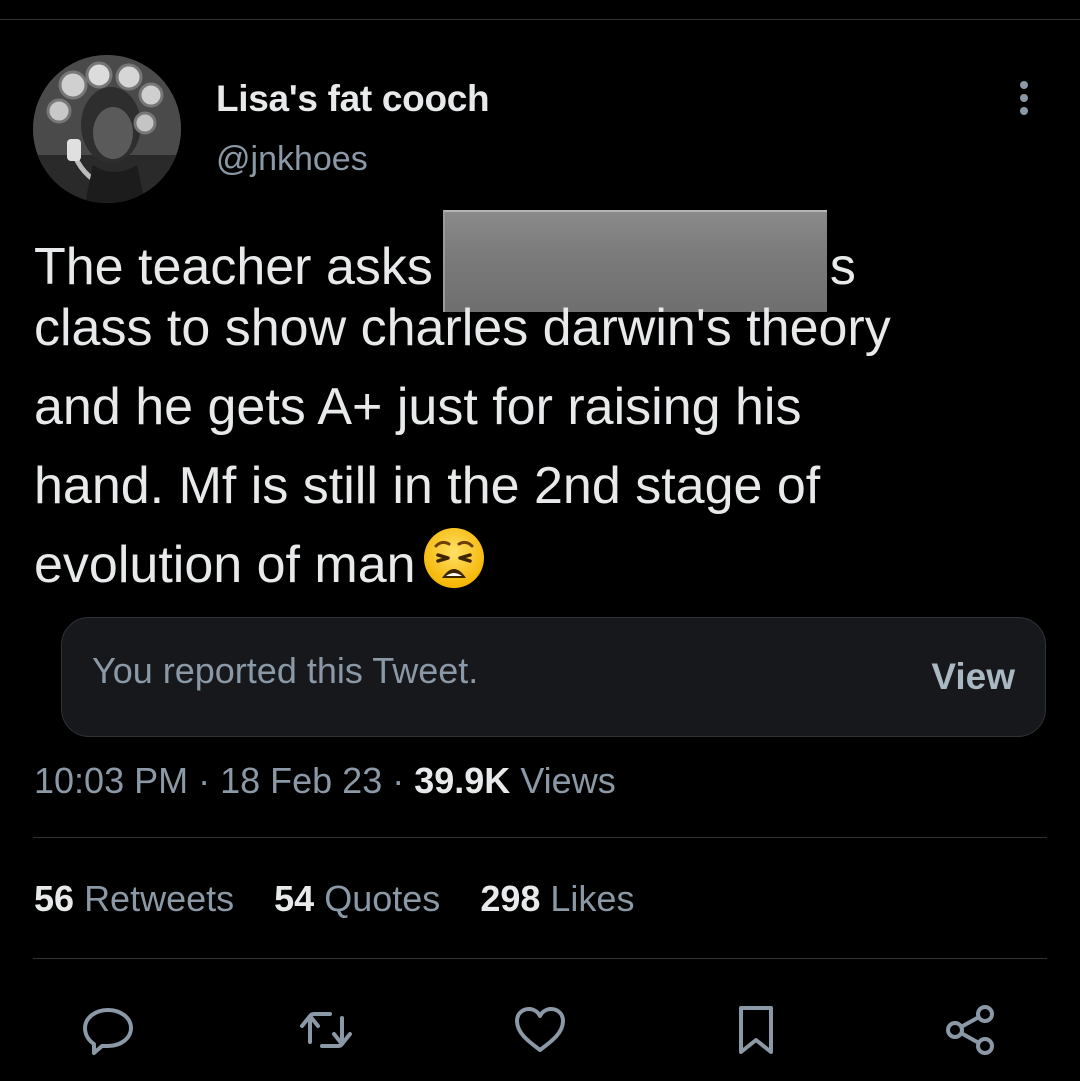  I want to click on retweet-button, so click(326, 1030).